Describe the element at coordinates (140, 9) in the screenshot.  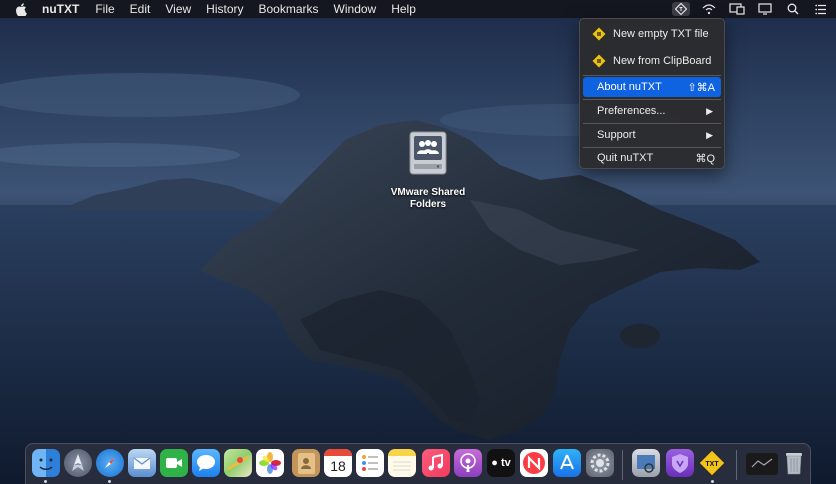
I see `menu-edit: Edit` at that location.